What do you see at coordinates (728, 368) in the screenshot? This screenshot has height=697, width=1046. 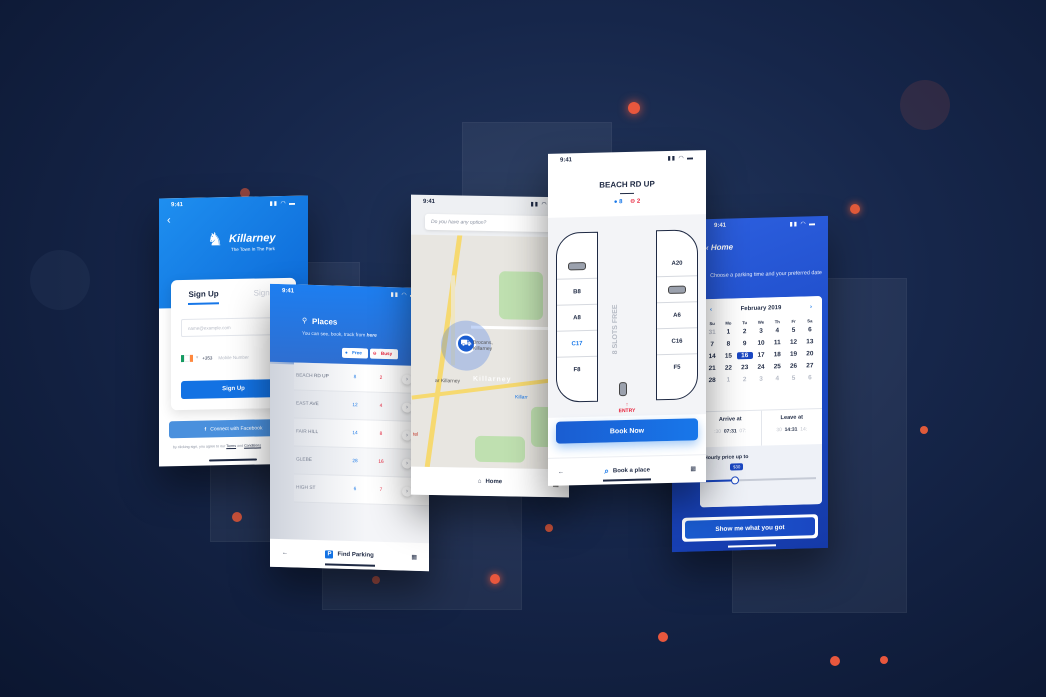 I see `calendar-day: 22` at bounding box center [728, 368].